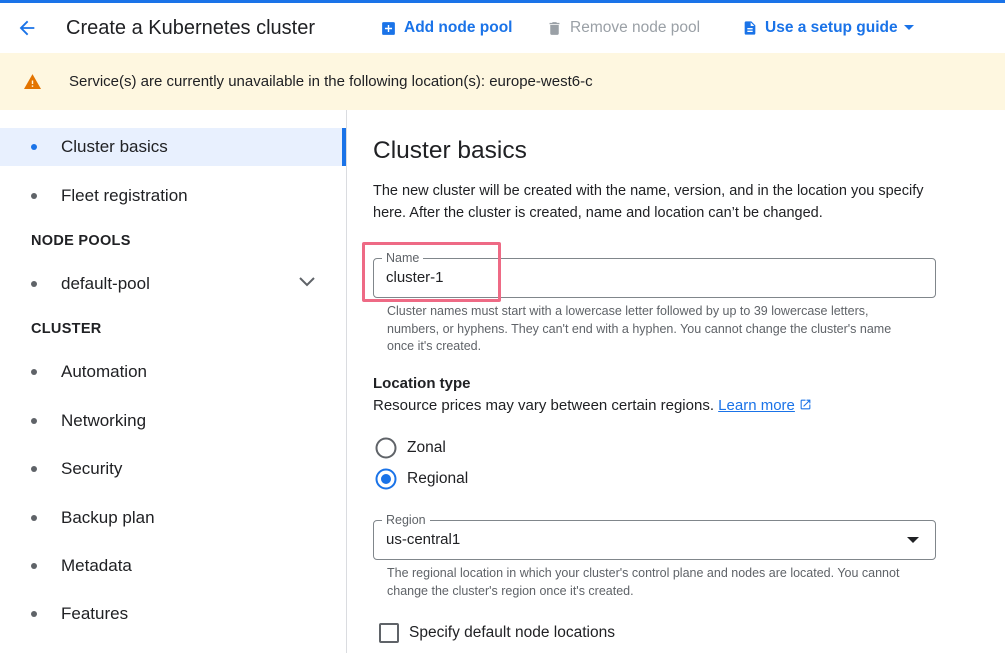 The width and height of the screenshot is (1005, 653). Describe the element at coordinates (431, 272) in the screenshot. I see `highlight-box` at that location.